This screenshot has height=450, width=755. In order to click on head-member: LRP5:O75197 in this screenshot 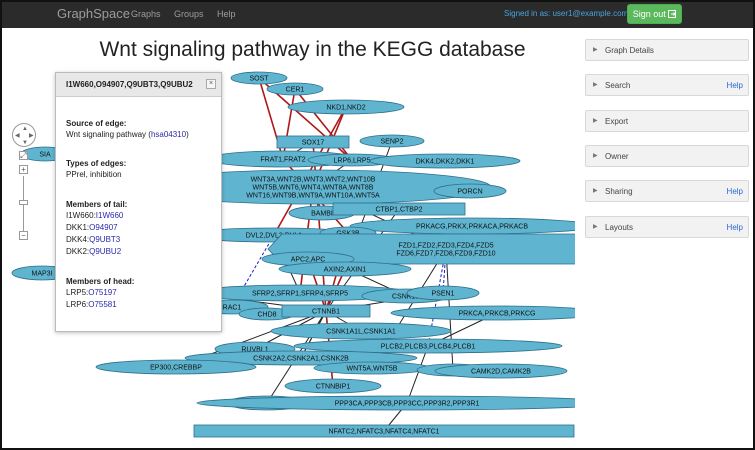, I will do `click(91, 292)`.